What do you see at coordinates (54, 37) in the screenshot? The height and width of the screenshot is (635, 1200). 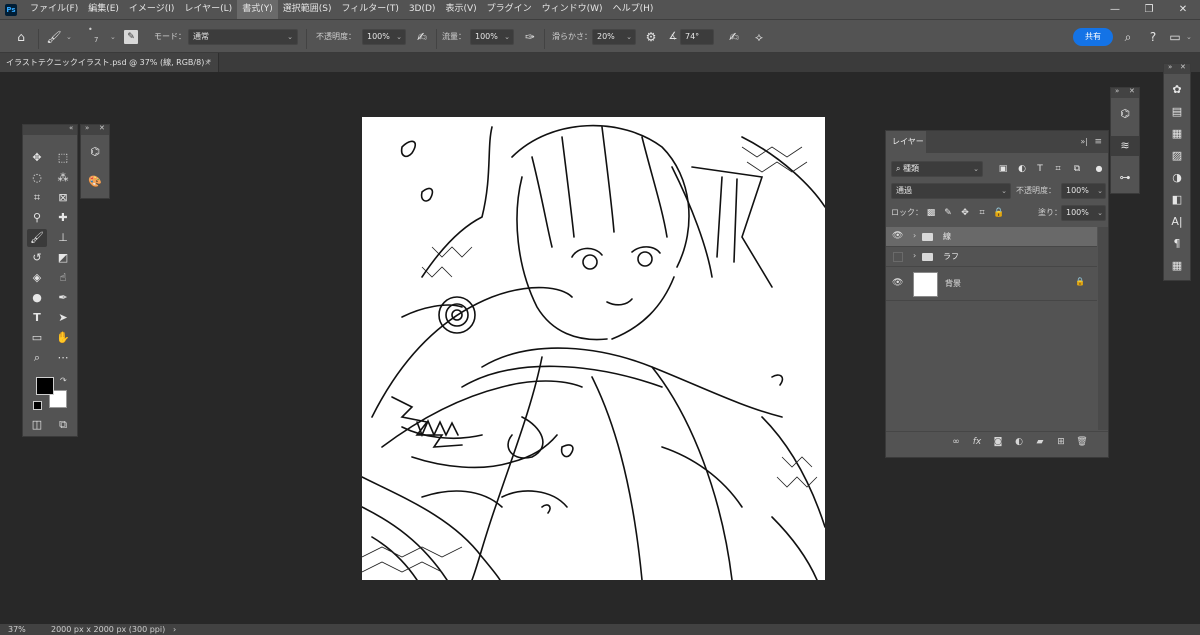 I see `brush-tool-preset-icon: 🖌` at bounding box center [54, 37].